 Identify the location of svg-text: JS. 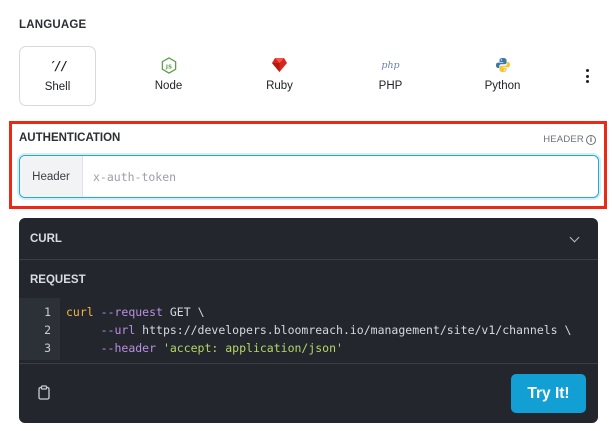
(167, 67).